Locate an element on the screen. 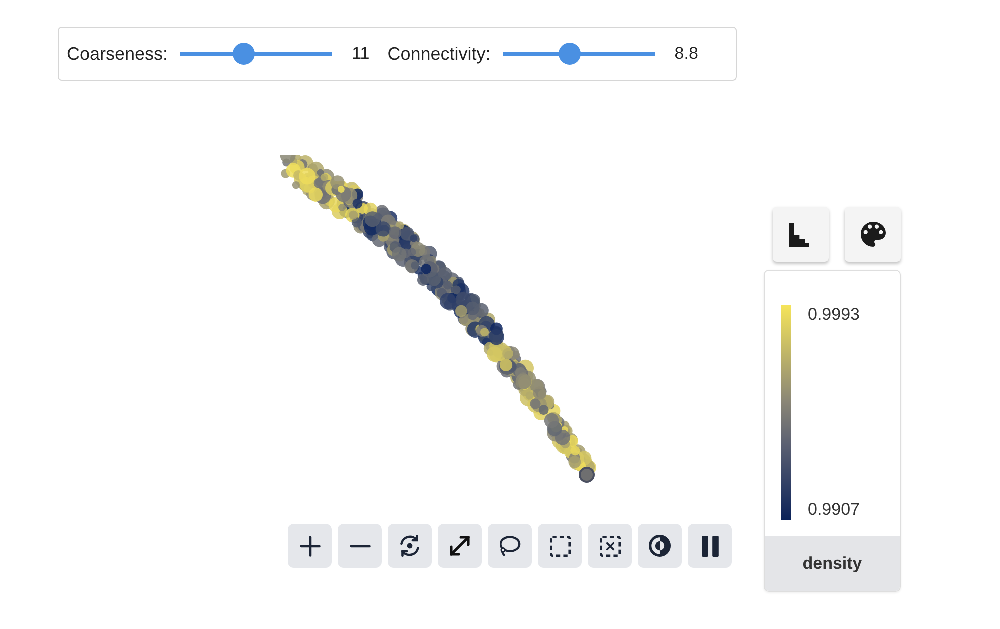 The width and height of the screenshot is (1000, 629). zoom-out-button is located at coordinates (360, 546).